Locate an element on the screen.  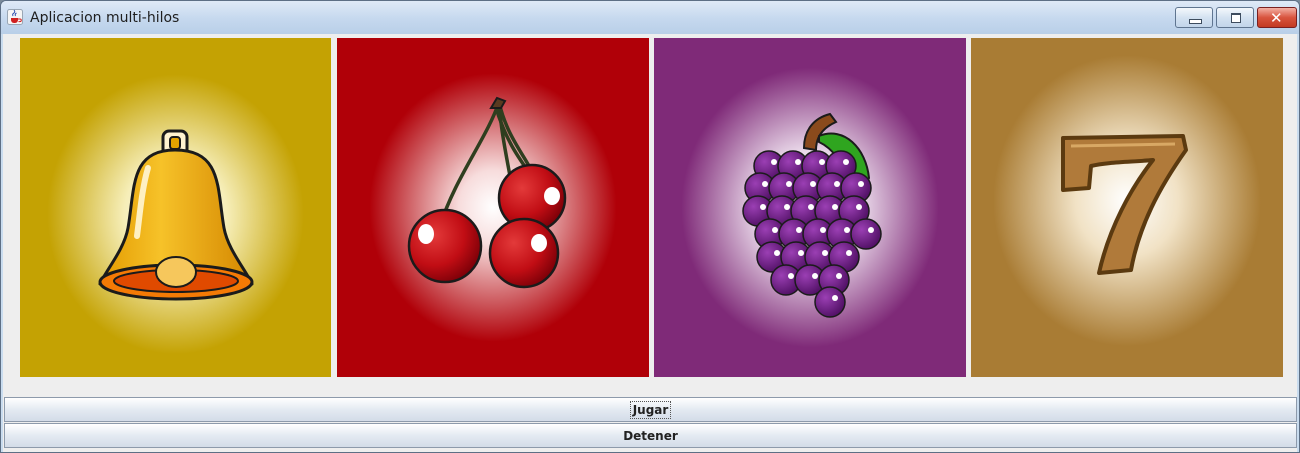
stop-button-label: Detener is located at coordinates (650, 435).